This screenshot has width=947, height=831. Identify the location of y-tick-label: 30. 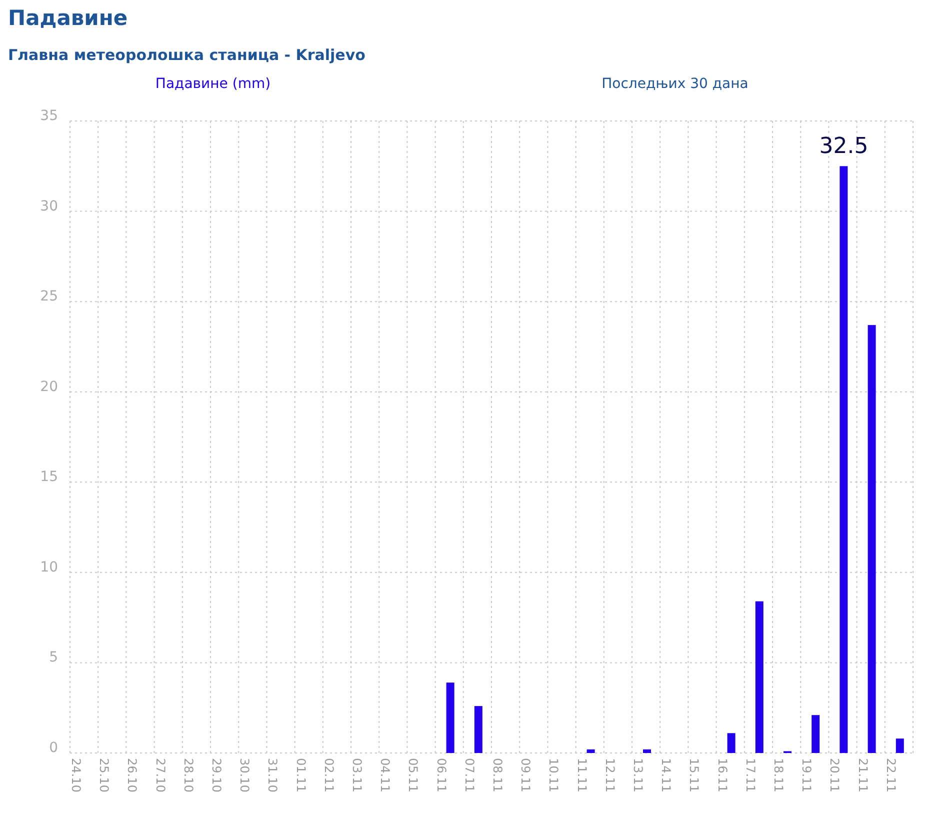
(49, 206).